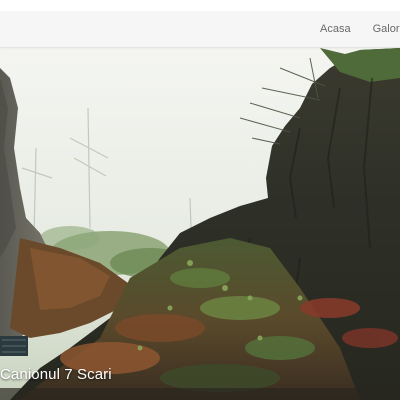 Image resolution: width=400 pixels, height=400 pixels. Describe the element at coordinates (335, 29) in the screenshot. I see `nav-link-acasa: Acasa` at that location.